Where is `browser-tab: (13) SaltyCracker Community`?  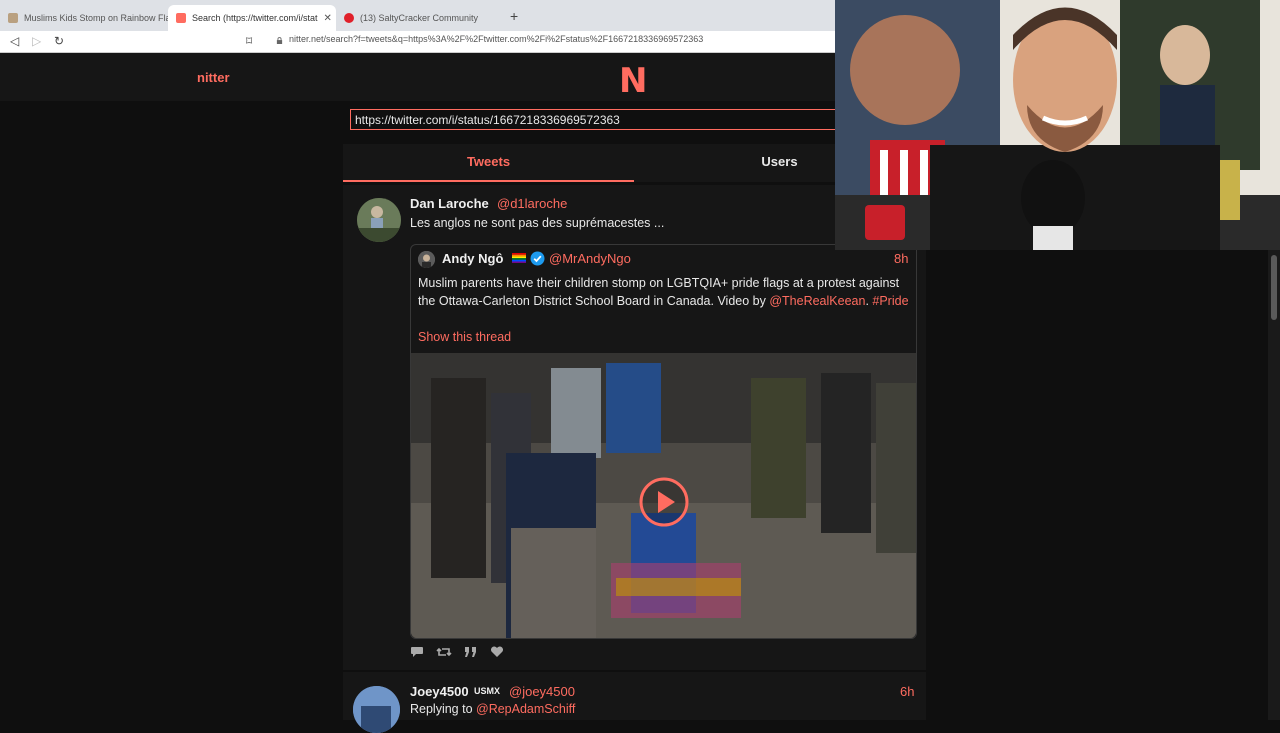 browser-tab: (13) SaltyCracker Community is located at coordinates (420, 18).